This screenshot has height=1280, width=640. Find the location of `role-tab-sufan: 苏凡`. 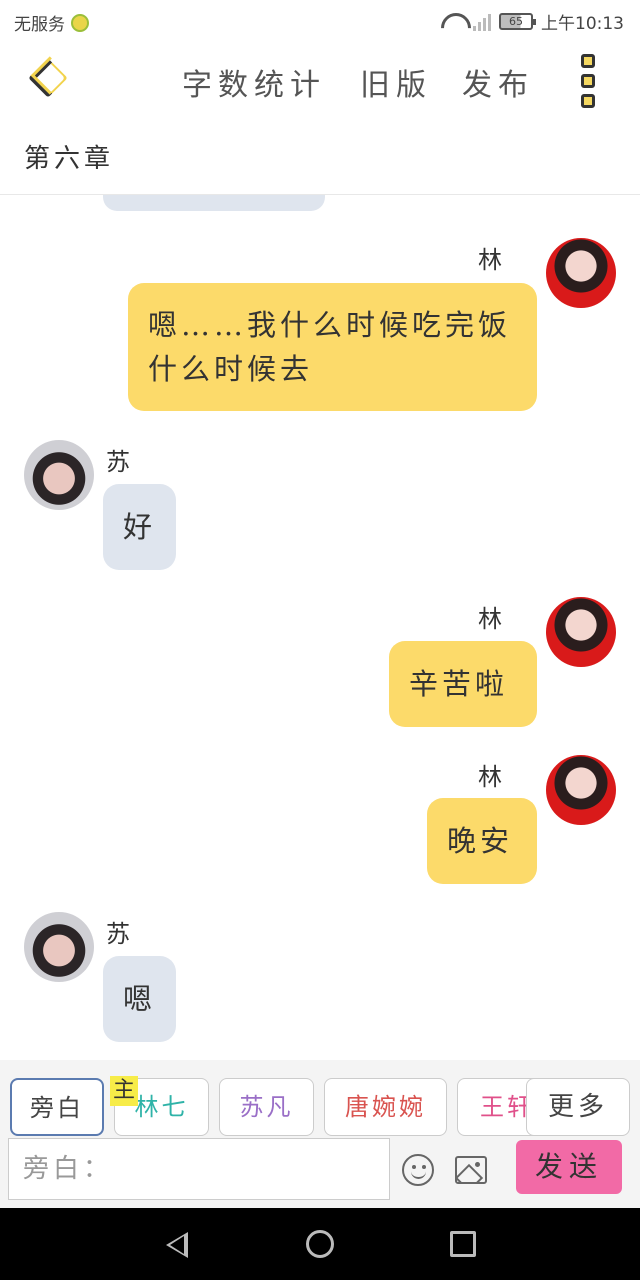

role-tab-sufan: 苏凡 is located at coordinates (266, 1107).